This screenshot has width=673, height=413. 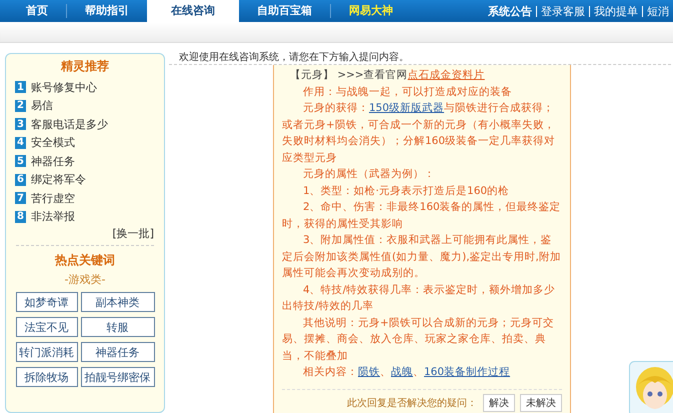 What do you see at coordinates (616, 11) in the screenshot?
I see `top-link: 我的提单` at bounding box center [616, 11].